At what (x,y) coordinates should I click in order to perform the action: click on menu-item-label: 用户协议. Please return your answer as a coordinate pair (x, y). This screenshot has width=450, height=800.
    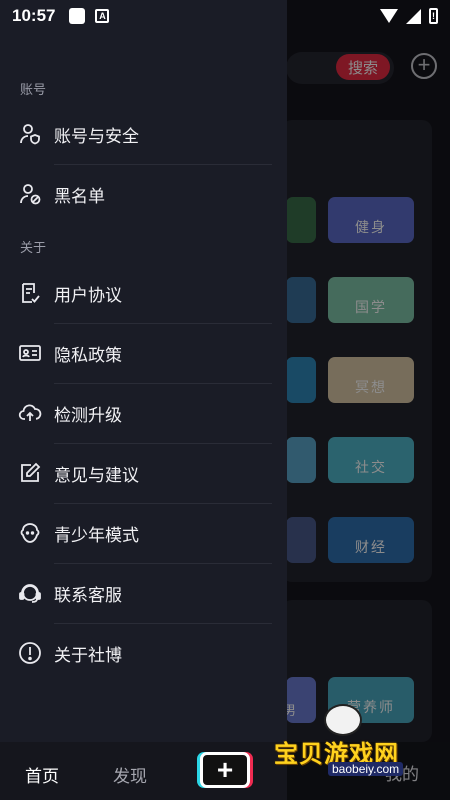
    Looking at the image, I should click on (88, 295).